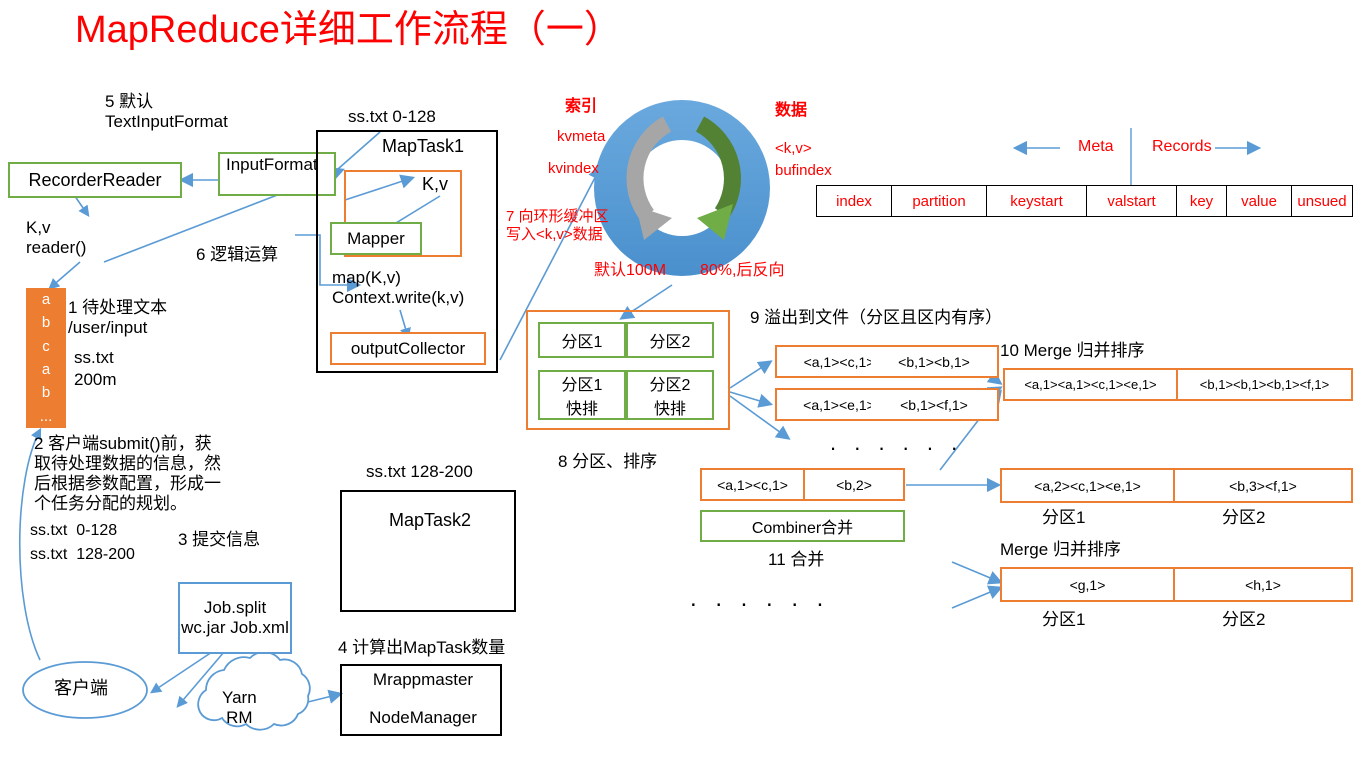 The height and width of the screenshot is (765, 1357). I want to click on mrappmaster-box: Mrappmaster NodeManager, so click(421, 700).